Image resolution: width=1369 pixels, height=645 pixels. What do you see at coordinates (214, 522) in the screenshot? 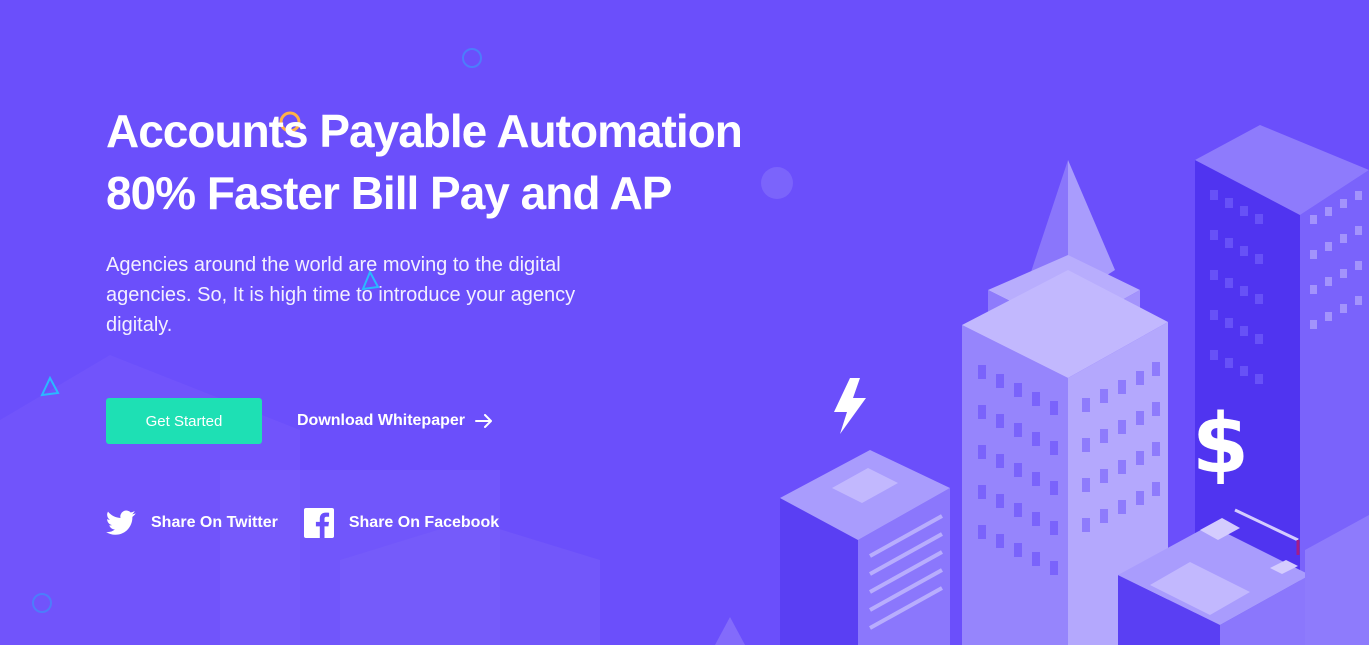
I see `share-twitter-label: Share On Twitter` at bounding box center [214, 522].